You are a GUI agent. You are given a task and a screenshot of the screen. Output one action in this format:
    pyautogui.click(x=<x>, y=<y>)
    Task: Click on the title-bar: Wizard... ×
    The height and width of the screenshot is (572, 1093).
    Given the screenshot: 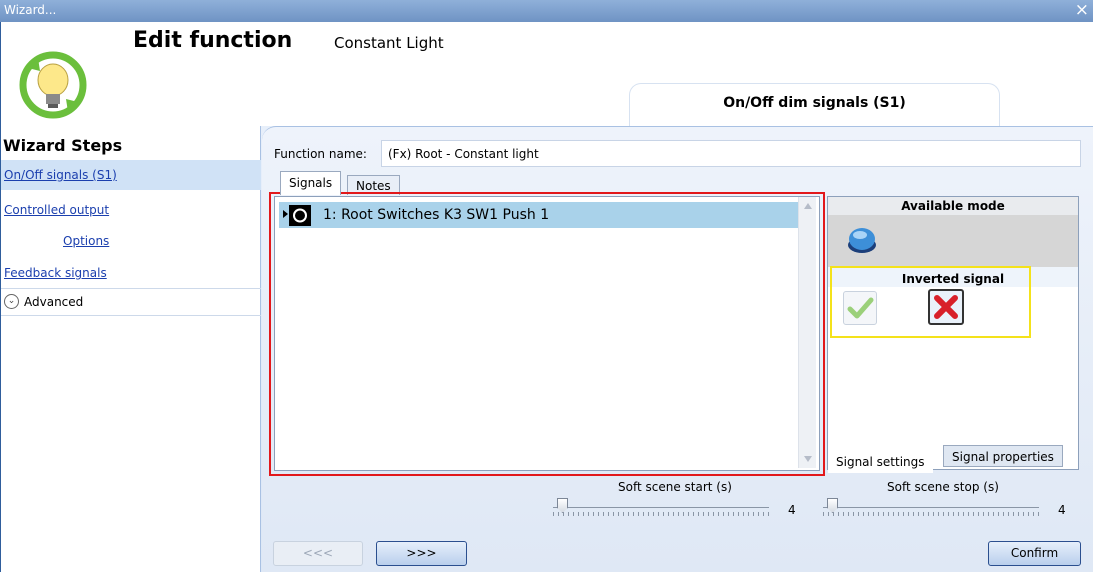 What is the action you would take?
    pyautogui.click(x=546, y=11)
    